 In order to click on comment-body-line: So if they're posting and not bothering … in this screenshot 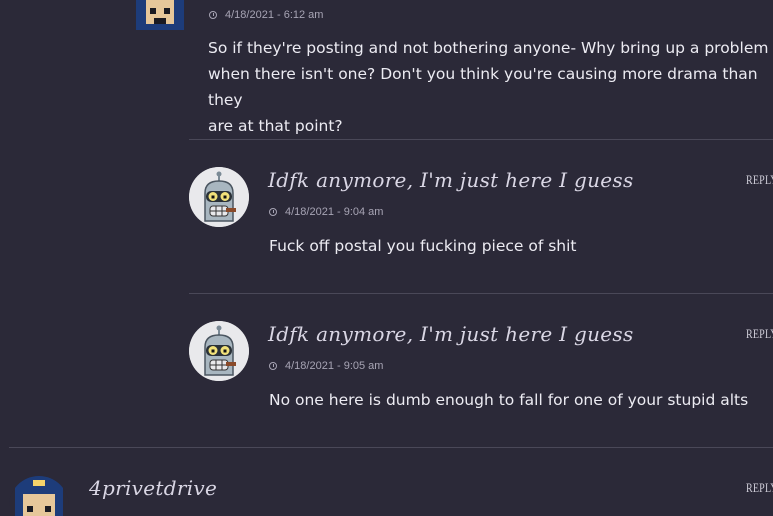, I will do `click(488, 48)`.